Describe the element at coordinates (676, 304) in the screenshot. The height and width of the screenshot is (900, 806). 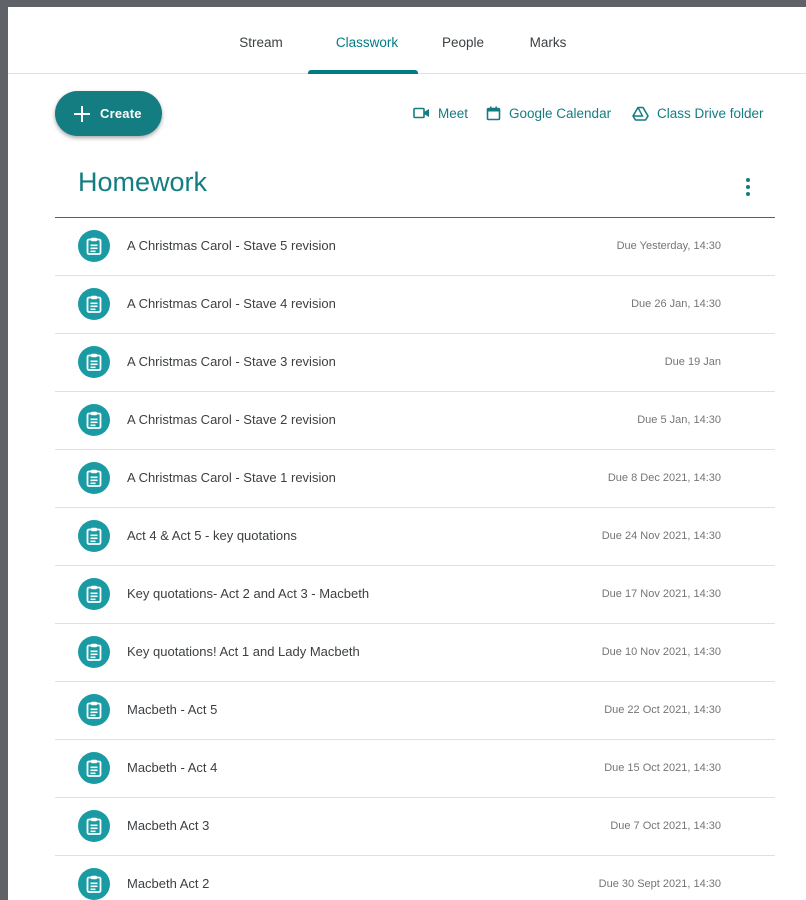
I see `assignment-due-date: Due 26 Jan, 14:30` at that location.